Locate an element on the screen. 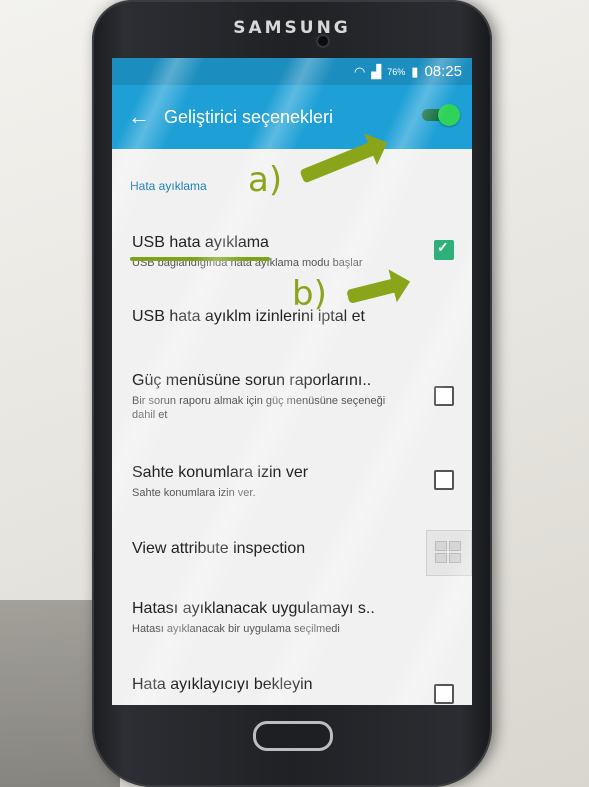 This screenshot has height=787, width=589. setting-title: Hata ayıklayıcıyı bekleyin is located at coordinates (222, 684).